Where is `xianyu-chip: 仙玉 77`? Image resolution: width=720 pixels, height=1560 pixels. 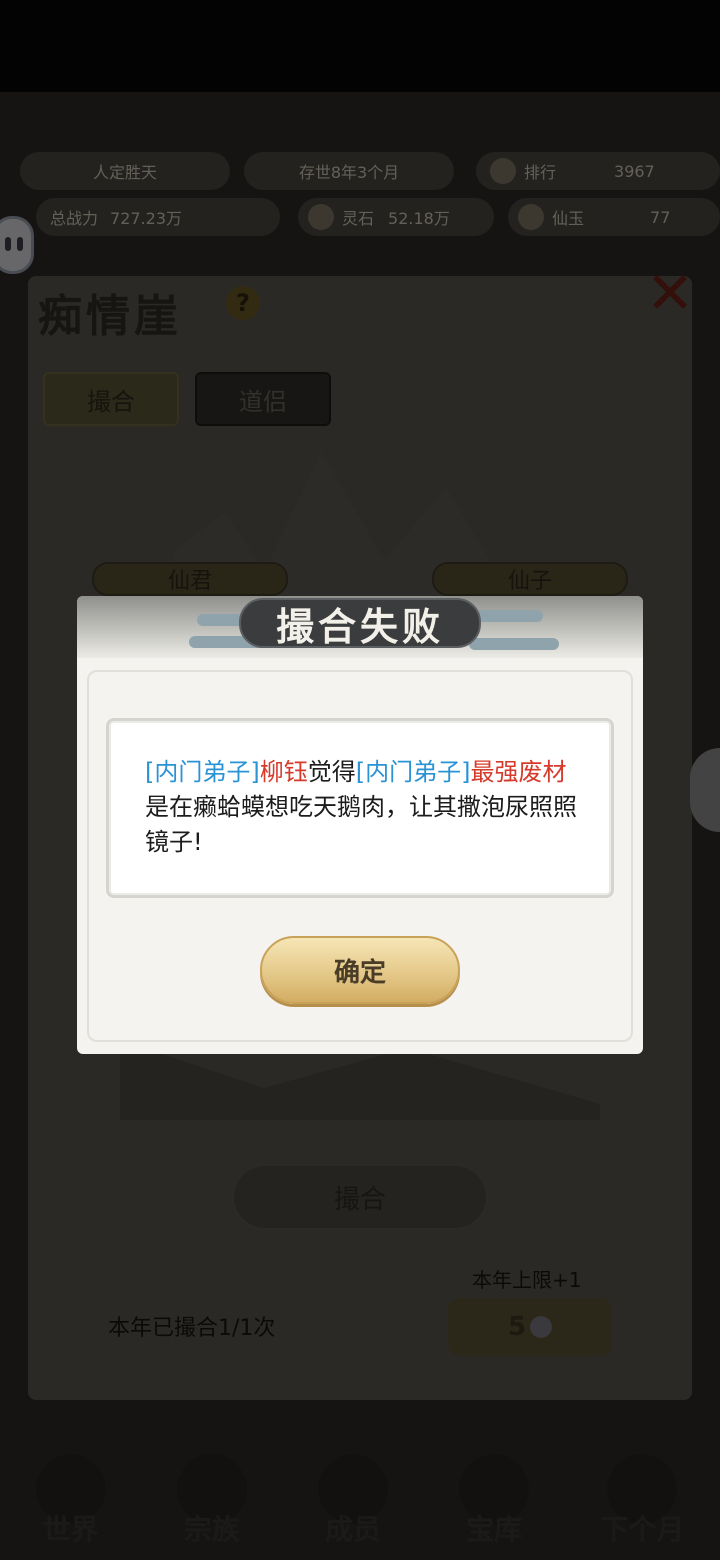
xianyu-chip: 仙玉 77 is located at coordinates (614, 217).